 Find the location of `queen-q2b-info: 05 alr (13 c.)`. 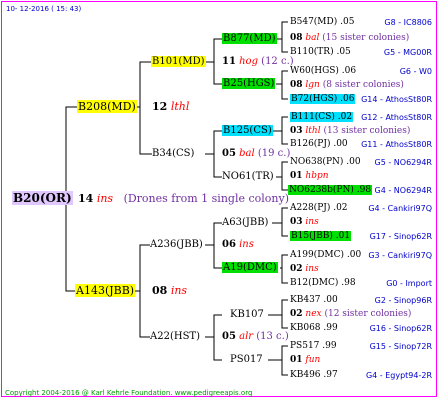

queen-q2b-info: 05 alr (13 c.) is located at coordinates (255, 337).